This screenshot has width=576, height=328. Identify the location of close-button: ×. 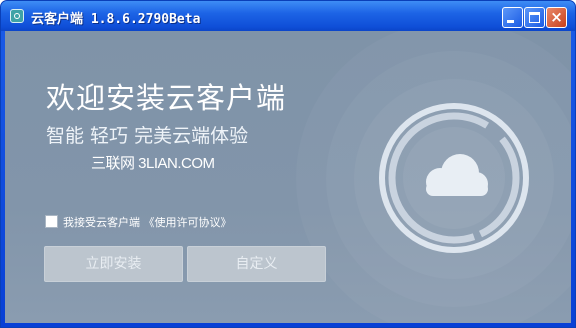
(556, 17).